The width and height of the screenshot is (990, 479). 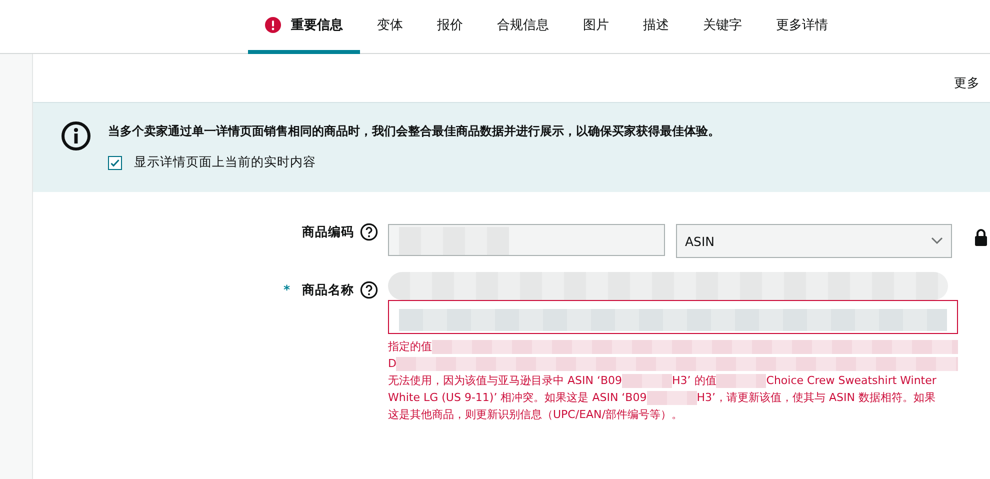 What do you see at coordinates (814, 241) in the screenshot?
I see `dropdown: ASIN` at bounding box center [814, 241].